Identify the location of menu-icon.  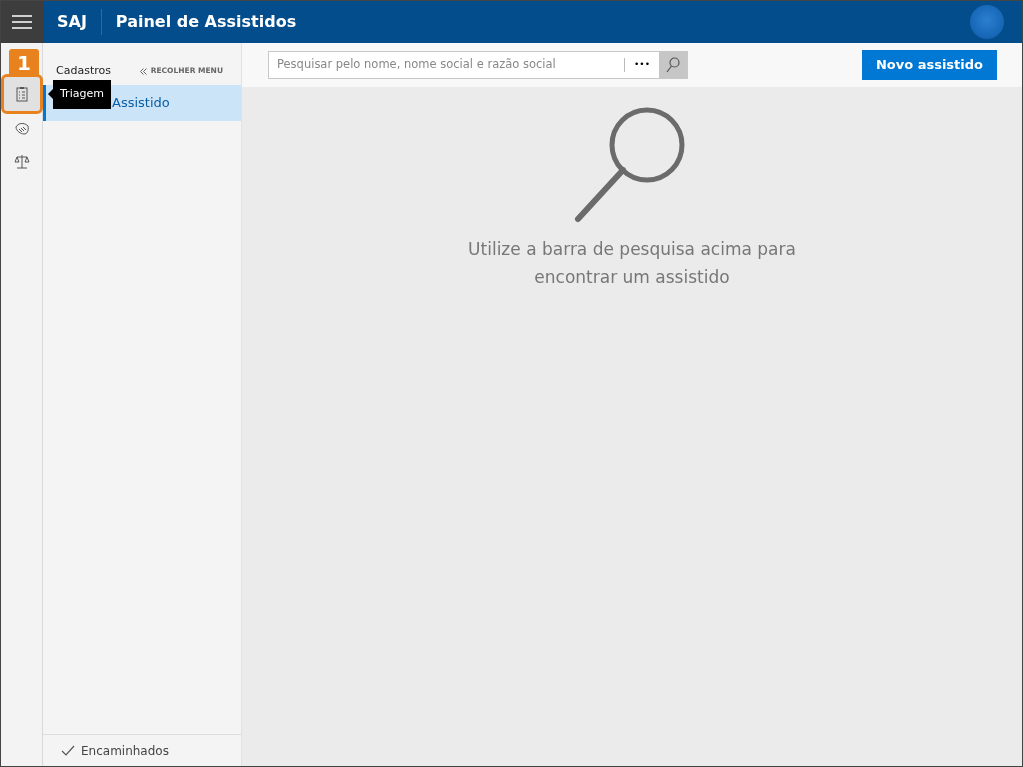
(22, 22).